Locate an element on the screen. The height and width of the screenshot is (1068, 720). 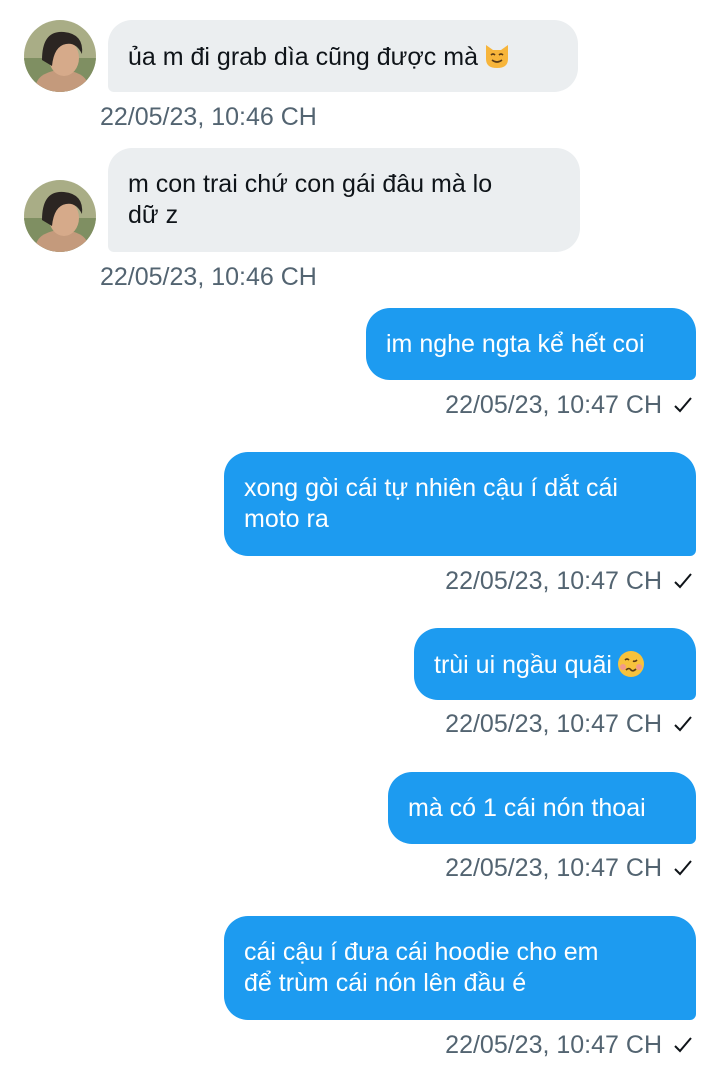
woozy-face-emoji-icon is located at coordinates (631, 668).